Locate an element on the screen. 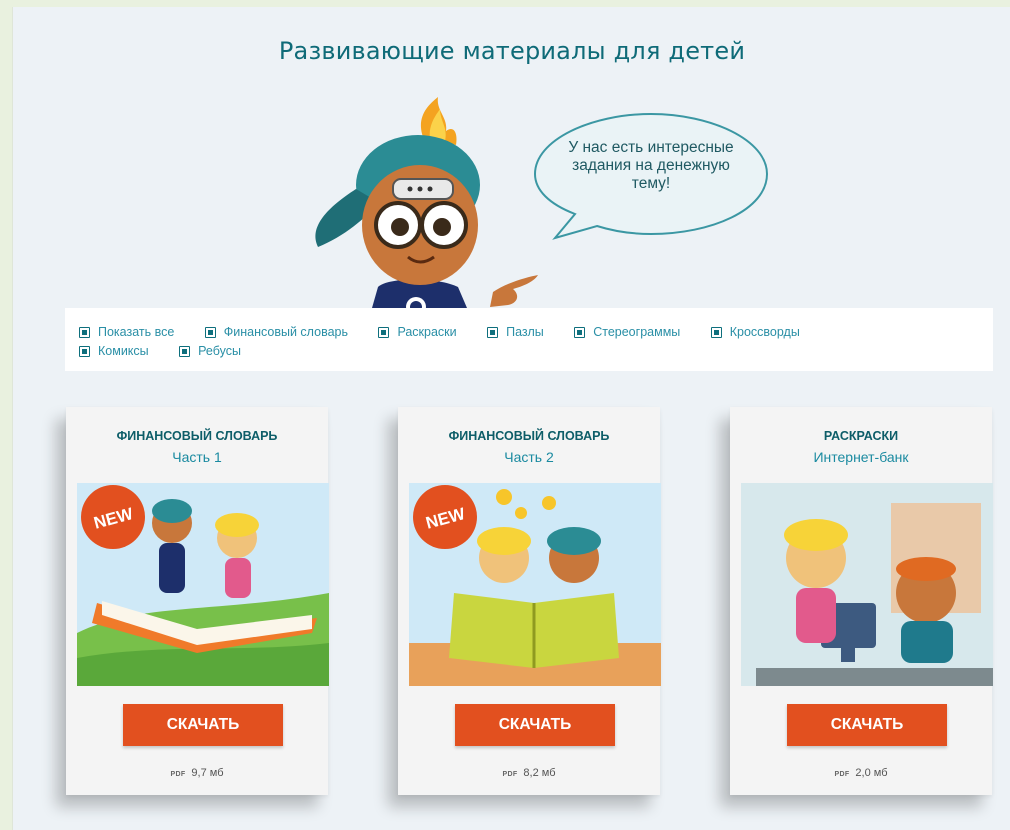 This screenshot has width=1010, height=830. filter-crosswords: Кроссворды is located at coordinates (755, 332).